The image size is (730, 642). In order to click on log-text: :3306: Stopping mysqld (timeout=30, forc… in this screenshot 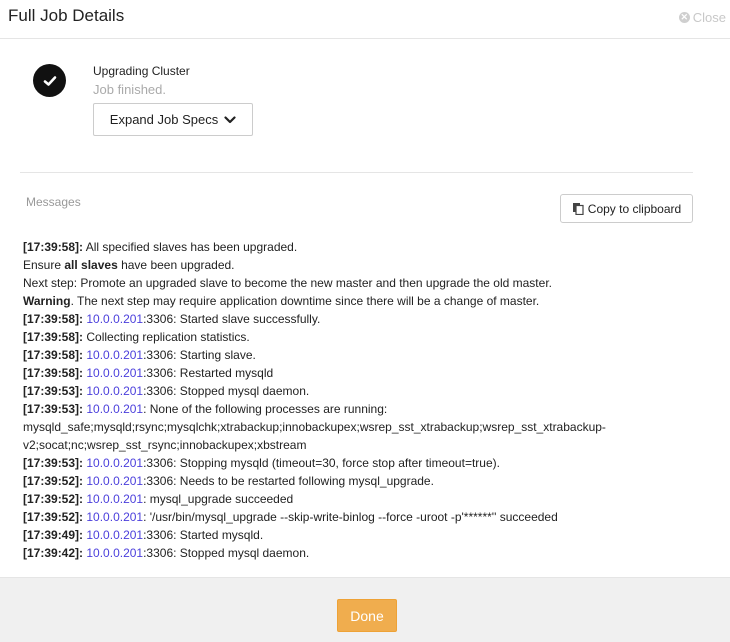, I will do `click(321, 463)`.